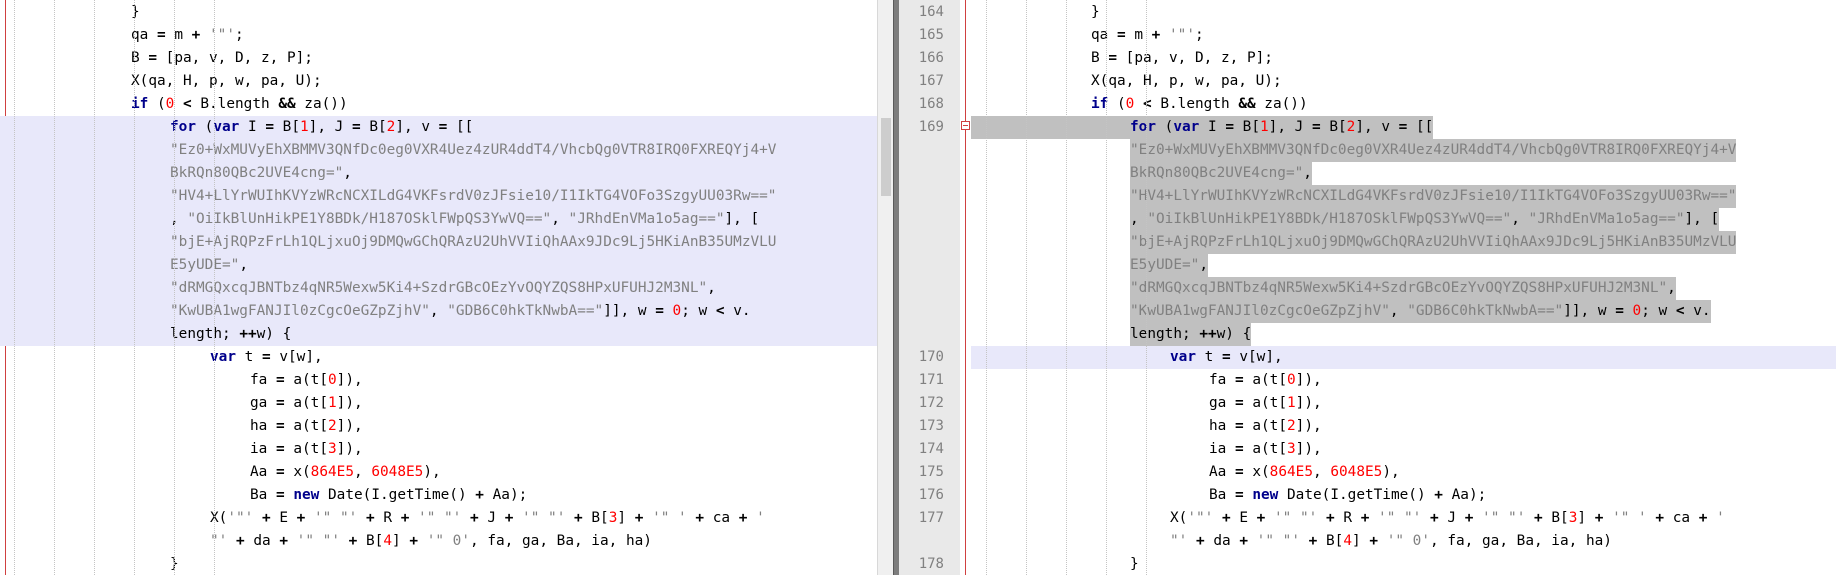  What do you see at coordinates (931, 81) in the screenshot?
I see `line-number: 167` at bounding box center [931, 81].